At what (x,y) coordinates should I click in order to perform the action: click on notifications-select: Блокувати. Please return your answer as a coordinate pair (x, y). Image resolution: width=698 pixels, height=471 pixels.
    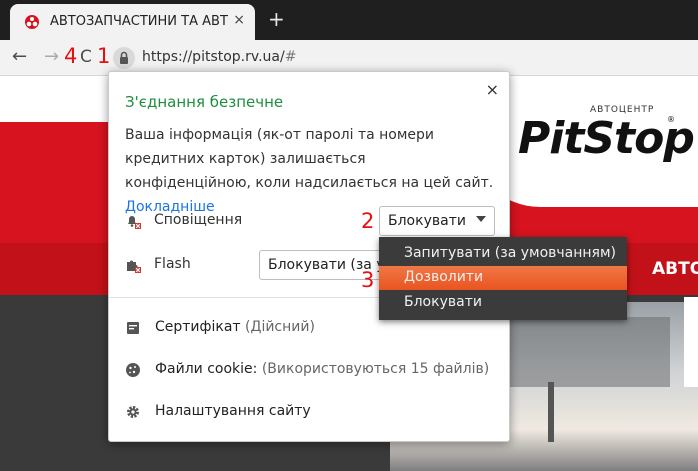
    Looking at the image, I should click on (437, 221).